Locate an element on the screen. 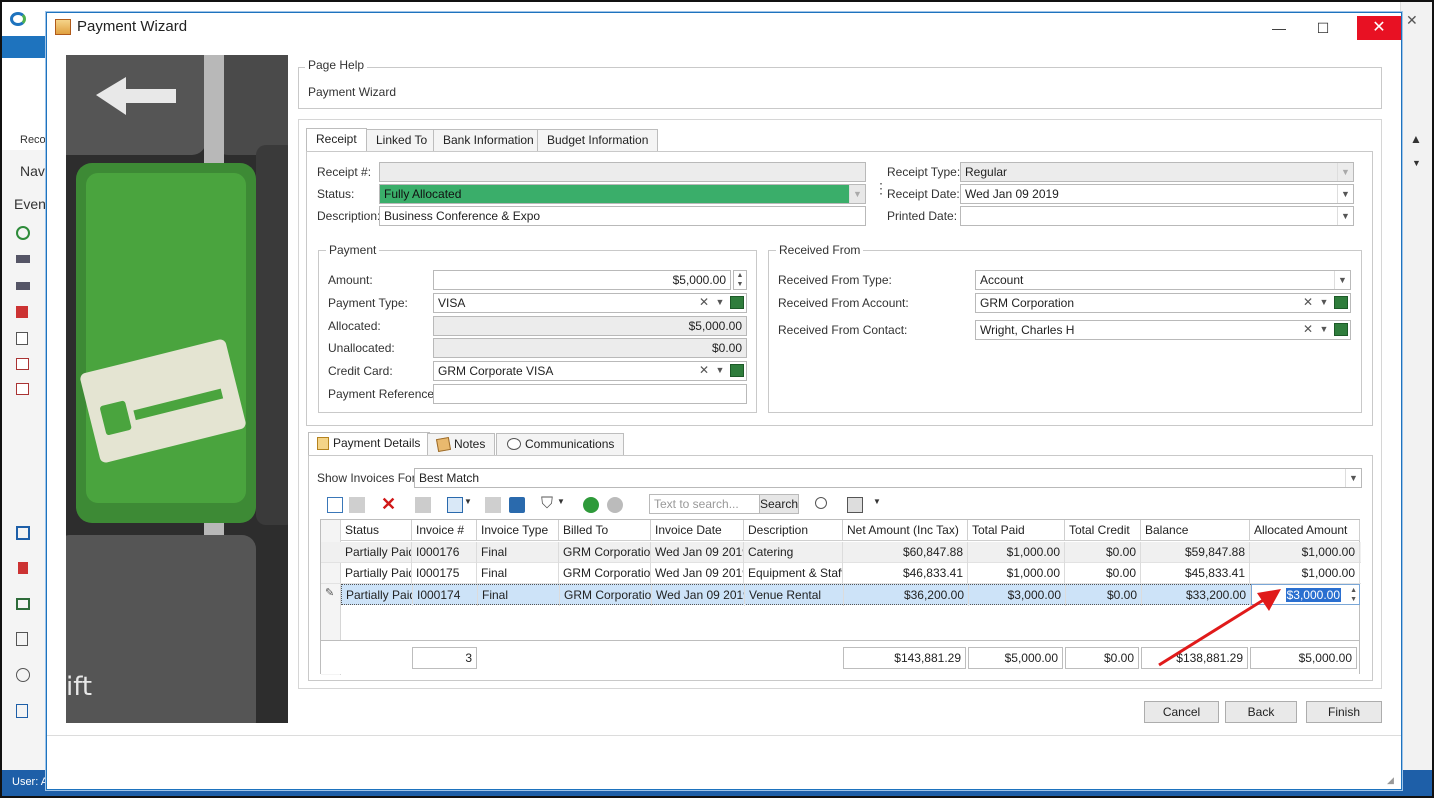  show-invoices-for-select: Best Match ▼ is located at coordinates (888, 478).